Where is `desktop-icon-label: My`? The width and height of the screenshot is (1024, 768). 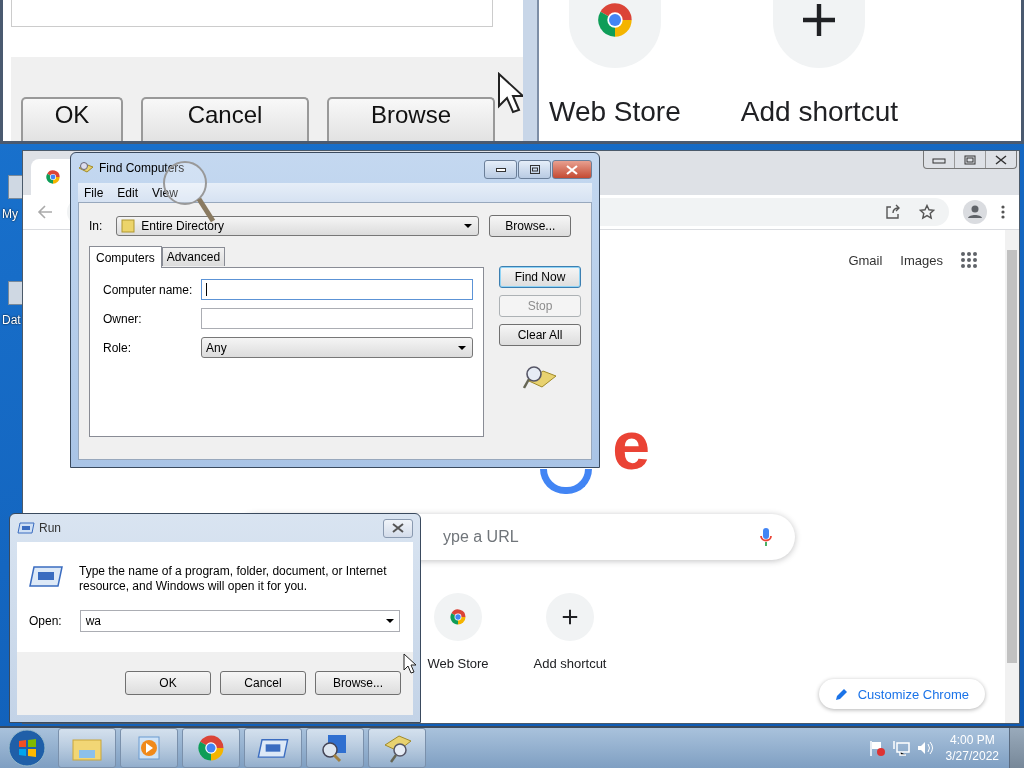
desktop-icon-label: My is located at coordinates (9, 214).